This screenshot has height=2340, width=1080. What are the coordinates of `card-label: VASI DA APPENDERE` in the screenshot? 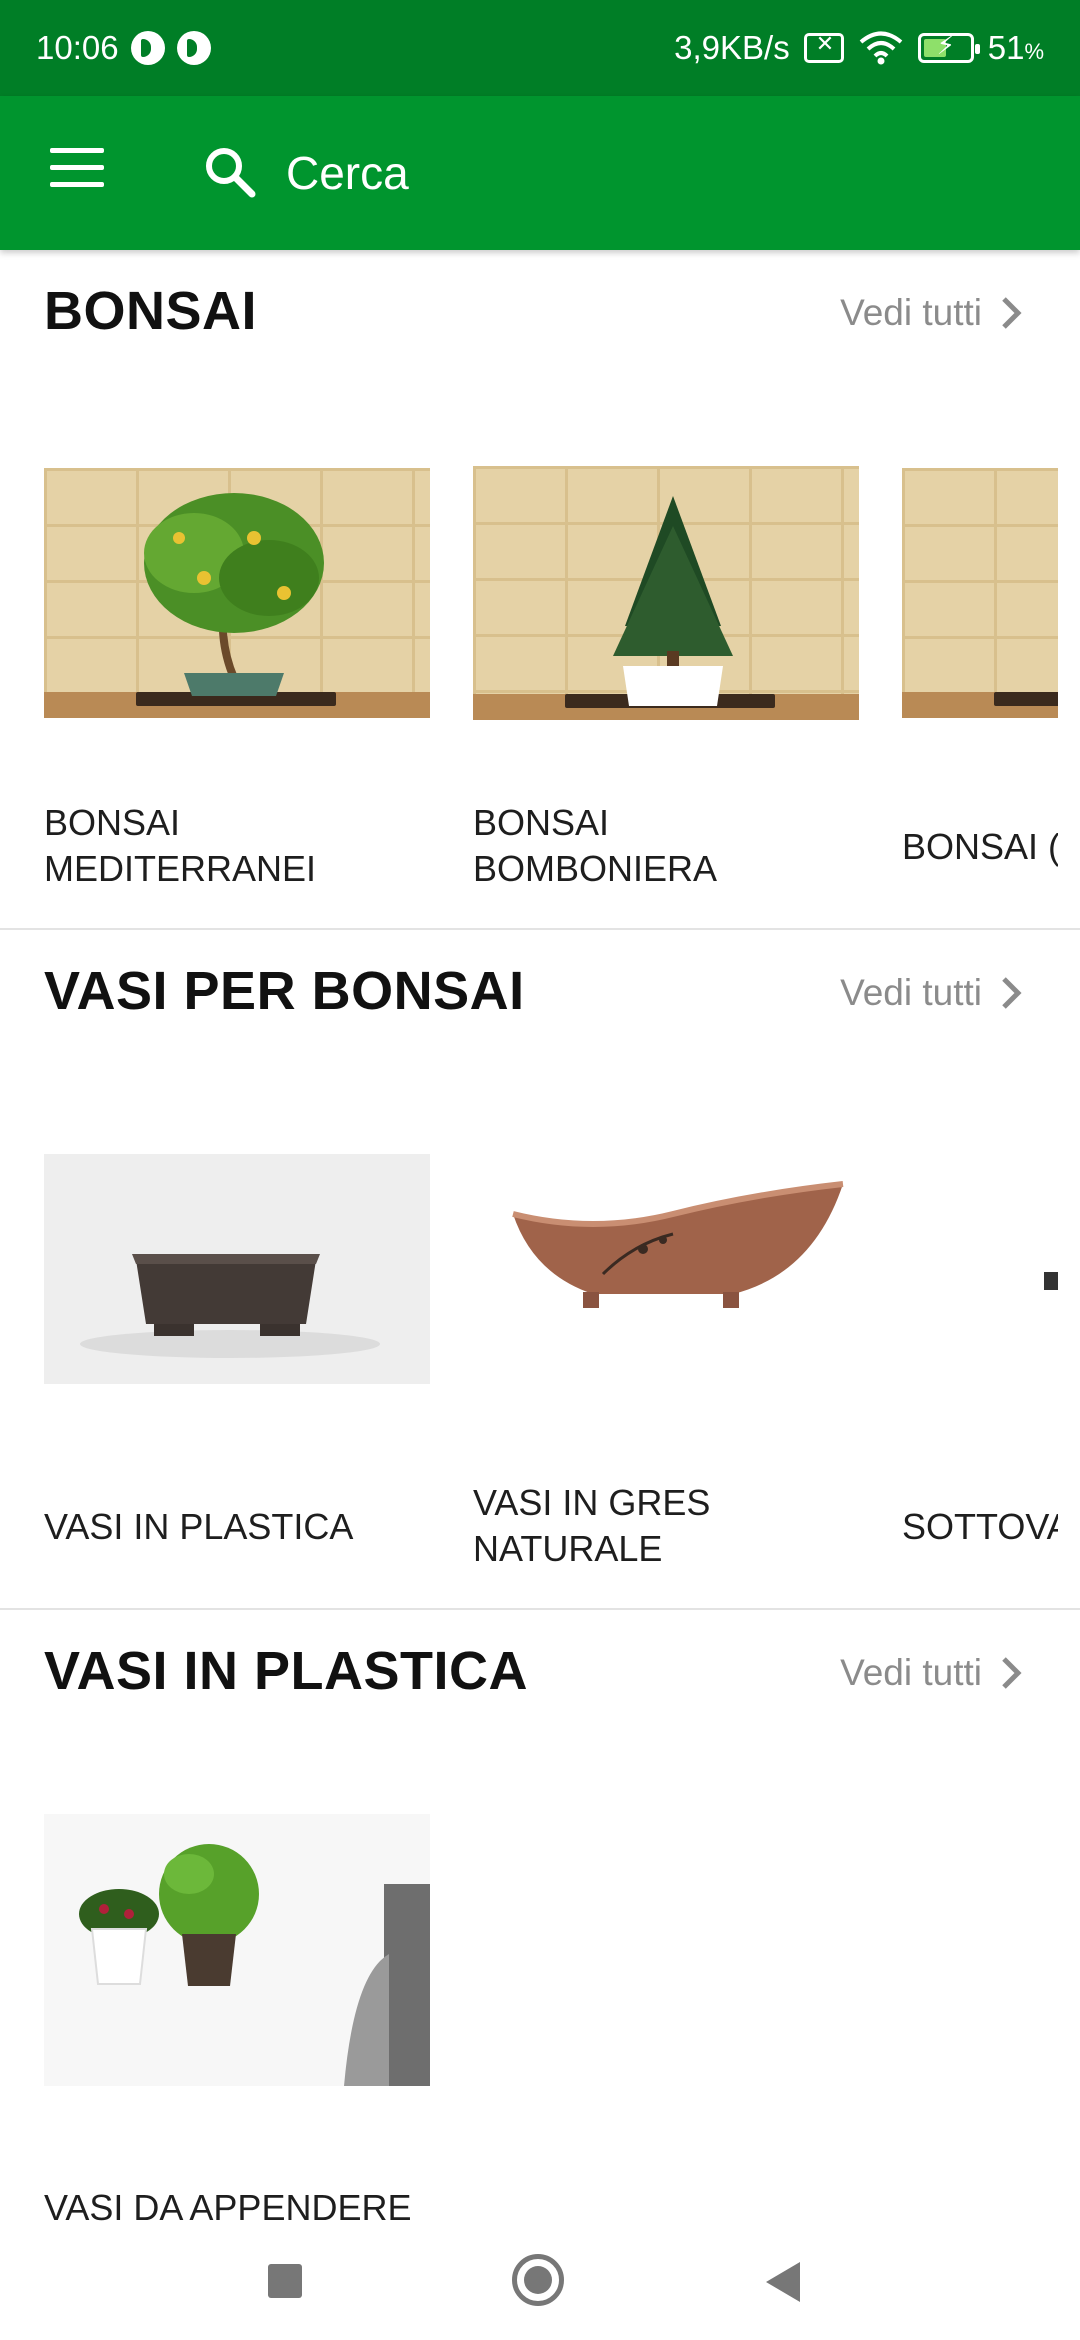 It's located at (244, 2207).